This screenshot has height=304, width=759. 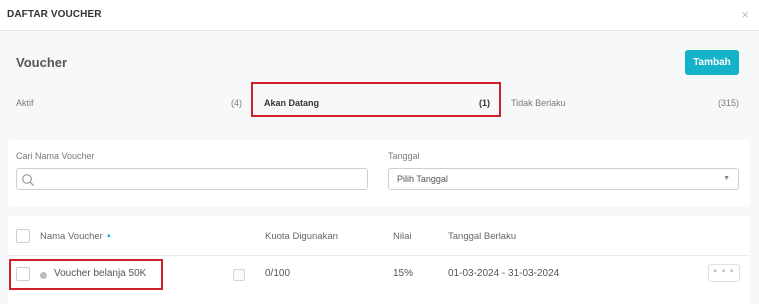 What do you see at coordinates (129, 102) in the screenshot?
I see `tab-aktif: Aktif (4)` at bounding box center [129, 102].